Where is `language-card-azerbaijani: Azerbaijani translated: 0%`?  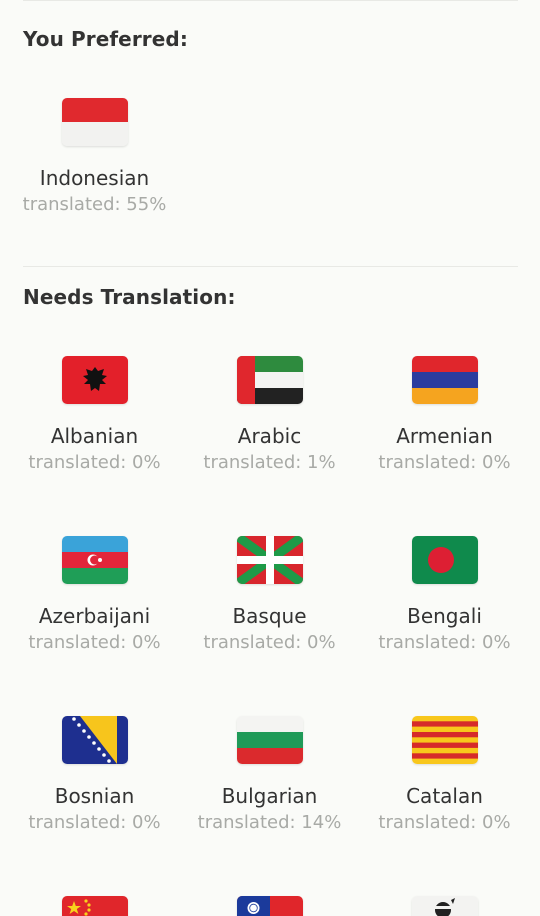 language-card-azerbaijani: Azerbaijani translated: 0% is located at coordinates (94, 595).